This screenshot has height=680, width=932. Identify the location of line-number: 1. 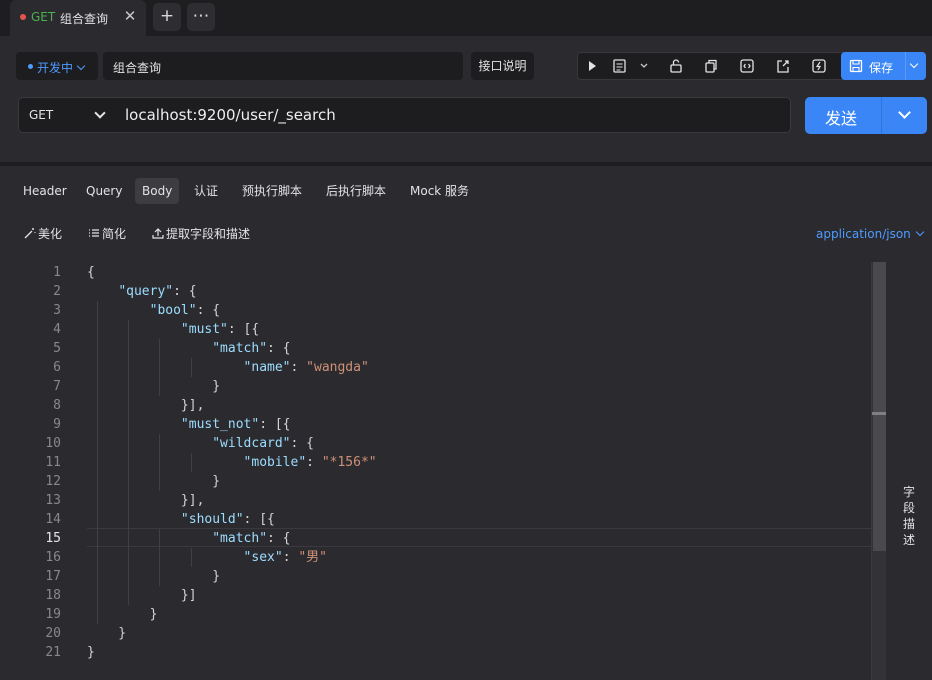
(57, 272).